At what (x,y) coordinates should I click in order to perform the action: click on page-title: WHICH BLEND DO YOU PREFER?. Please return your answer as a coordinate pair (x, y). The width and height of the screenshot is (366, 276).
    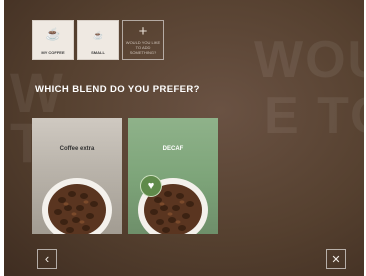
    Looking at the image, I should click on (117, 89).